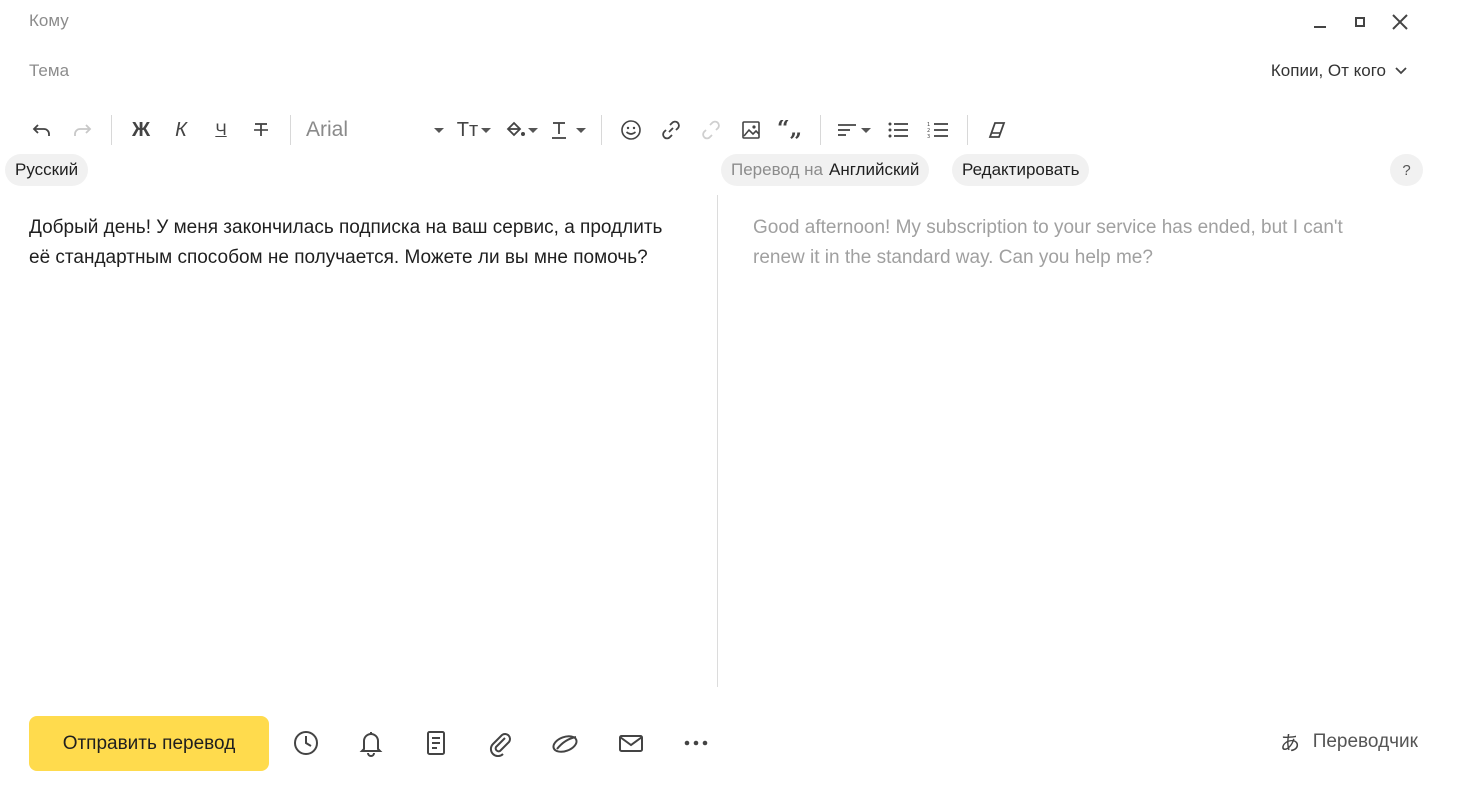 The height and width of the screenshot is (791, 1458). I want to click on cloud-attach-icon, so click(565, 744).